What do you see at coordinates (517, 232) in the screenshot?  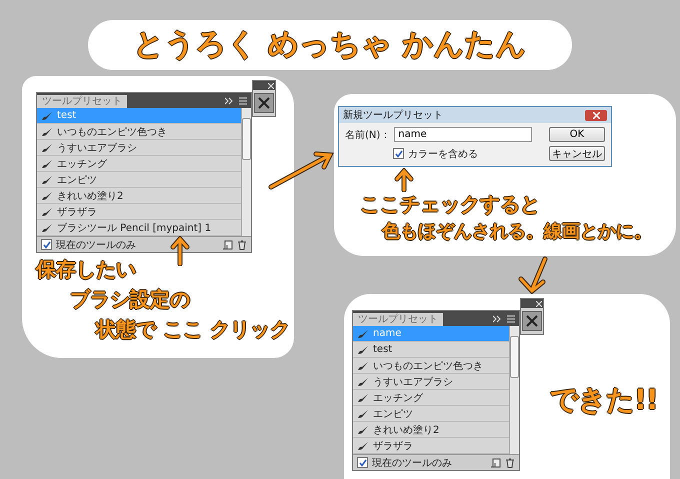 I see `handwritten-note: 色もほぞんされる。線画とかに。` at bounding box center [517, 232].